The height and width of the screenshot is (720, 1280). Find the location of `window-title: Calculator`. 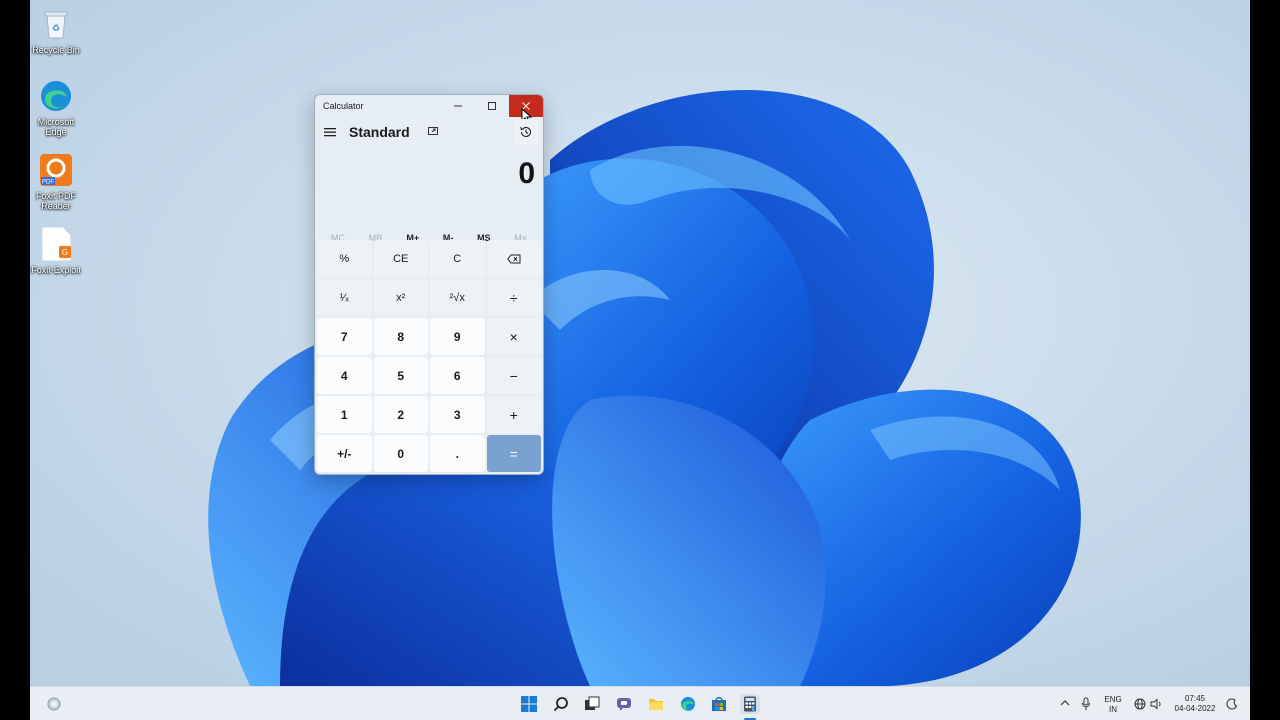

window-title: Calculator is located at coordinates (343, 106).